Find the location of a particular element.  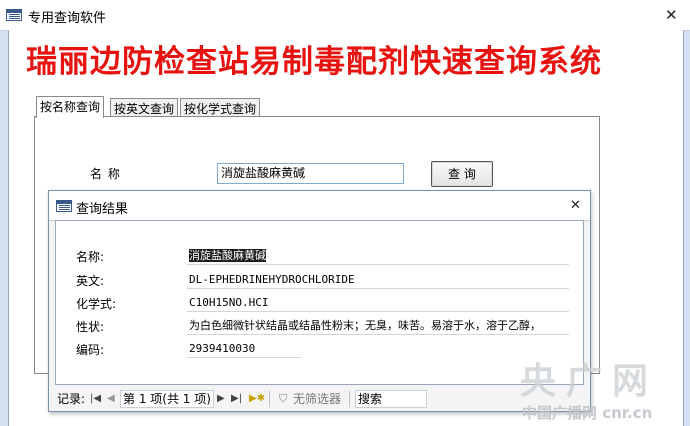

watermark-logo: 央广网 is located at coordinates (589, 381).